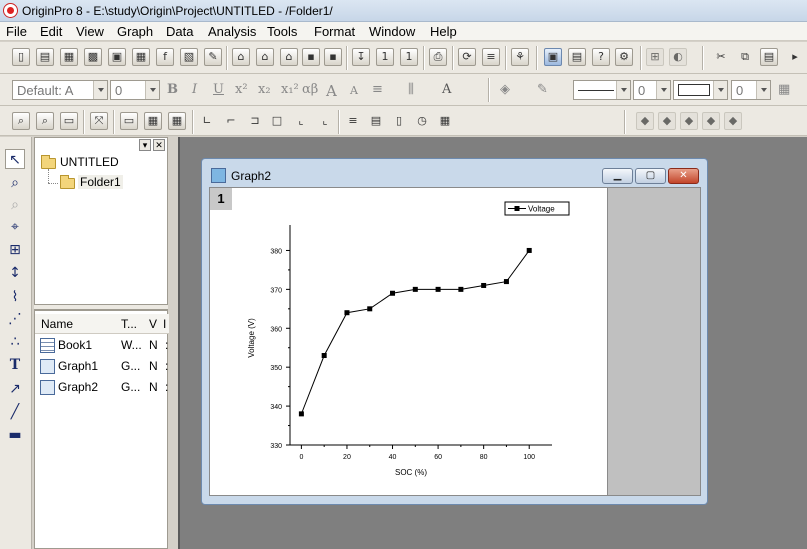  What do you see at coordinates (60, 90) in the screenshot?
I see `font-name-dropdown: Default: A` at bounding box center [60, 90].